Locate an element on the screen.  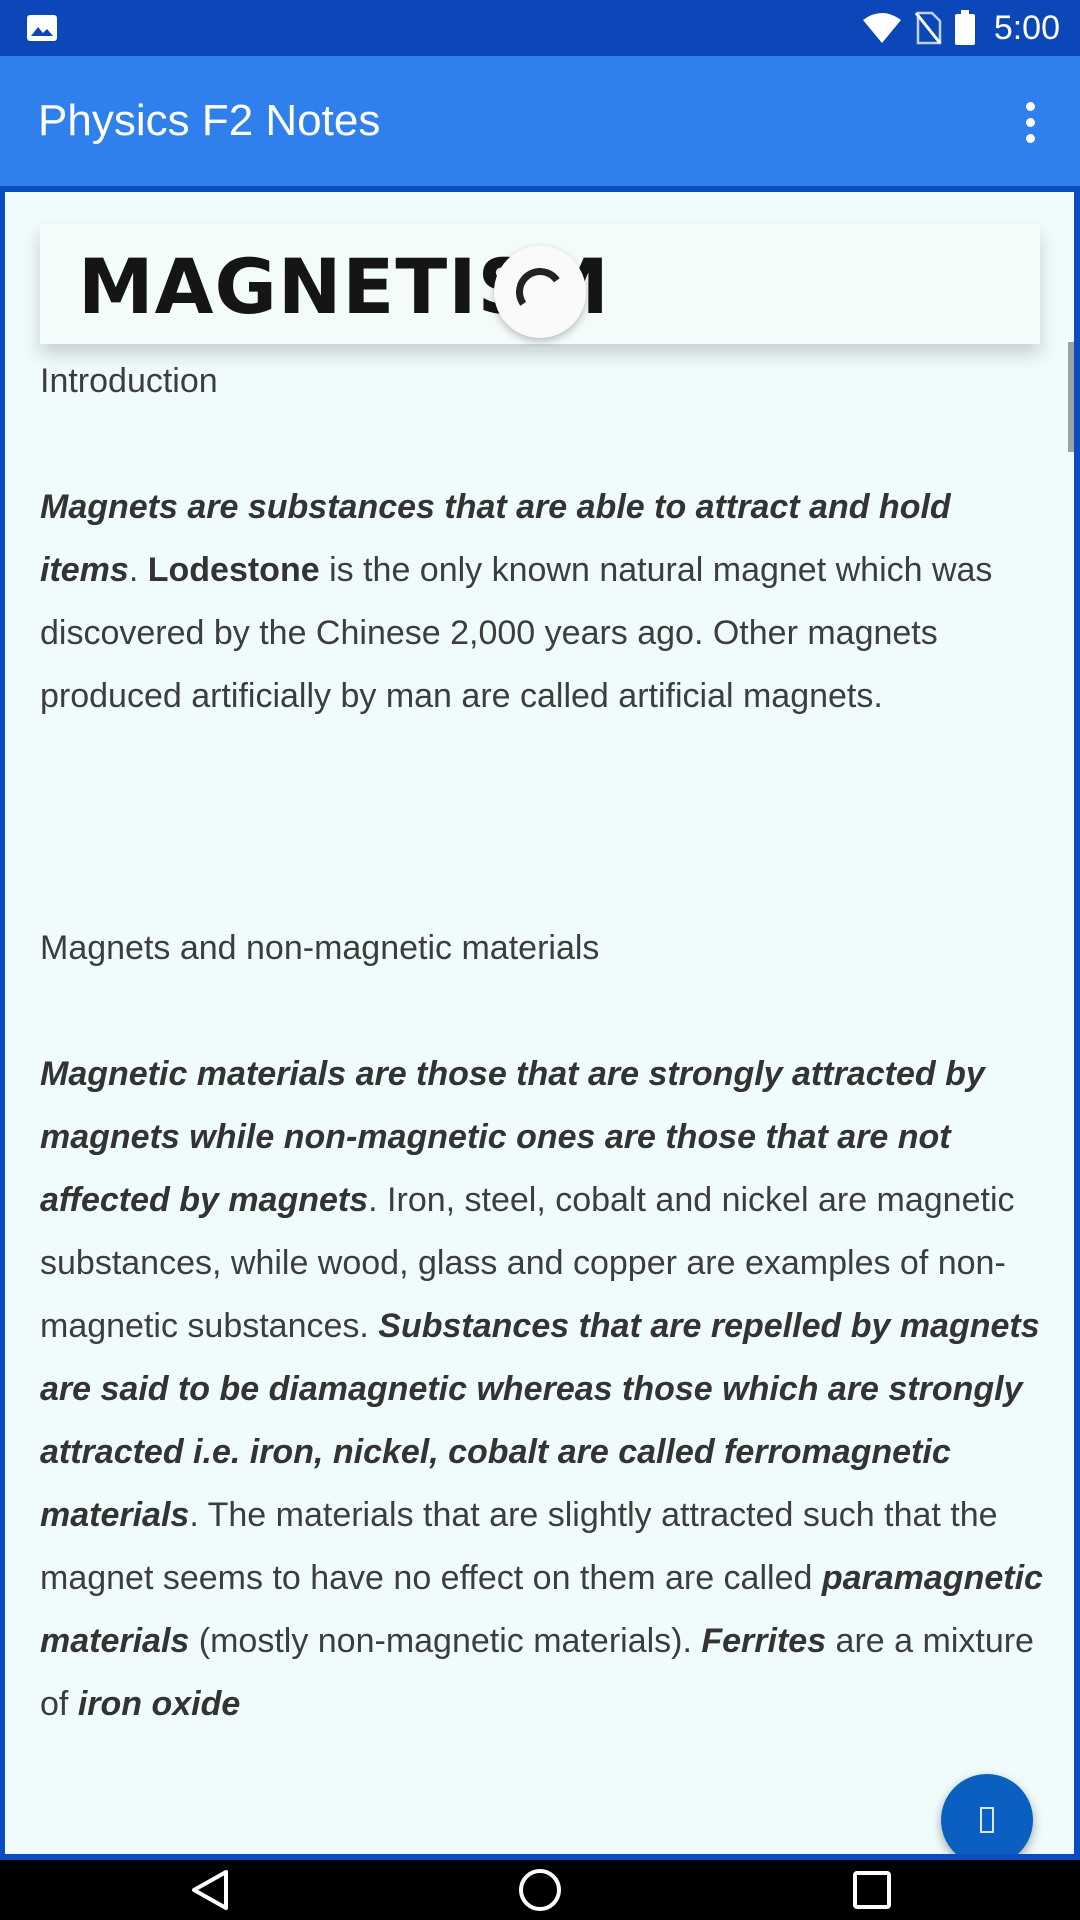
scrollbar is located at coordinates (1071, 397).